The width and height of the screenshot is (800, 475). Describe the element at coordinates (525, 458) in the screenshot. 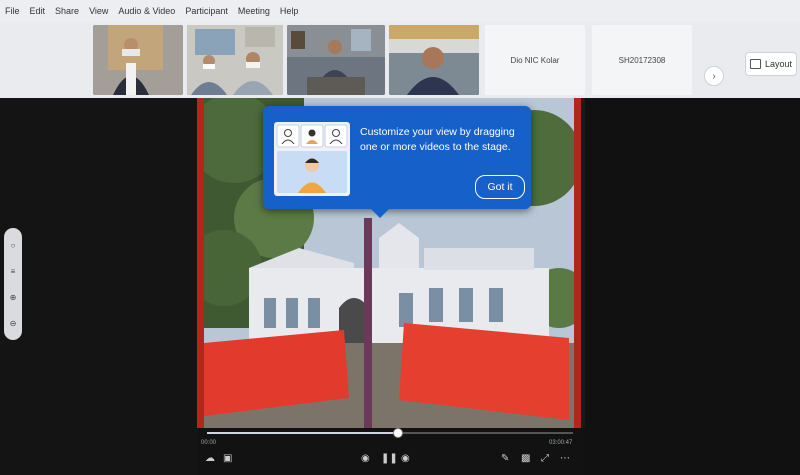

I see `picture-in-picture-icon: ▩` at that location.